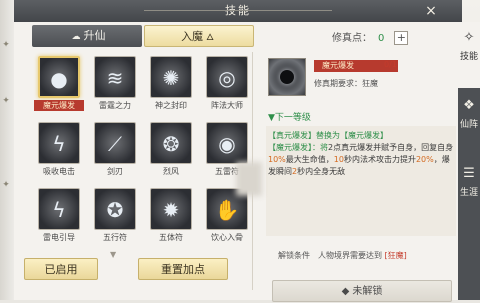 This screenshot has height=303, width=480. I want to click on cultivation-points: 修真点： 0 +, so click(370, 37).